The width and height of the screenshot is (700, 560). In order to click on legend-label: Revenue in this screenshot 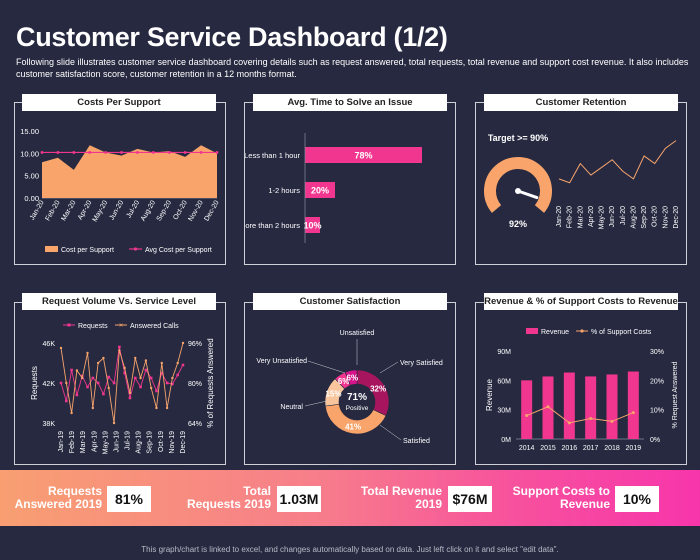, I will do `click(555, 332)`.